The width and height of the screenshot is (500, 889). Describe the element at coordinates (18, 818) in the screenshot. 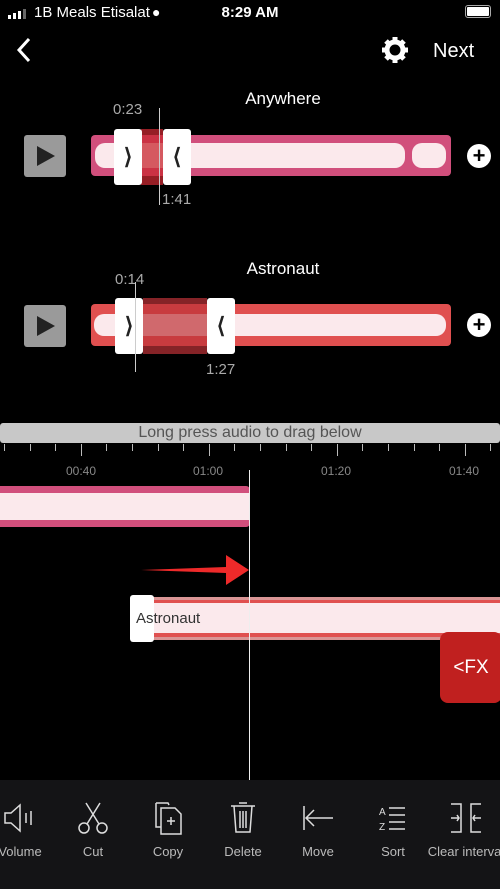

I see `volume-icon` at that location.